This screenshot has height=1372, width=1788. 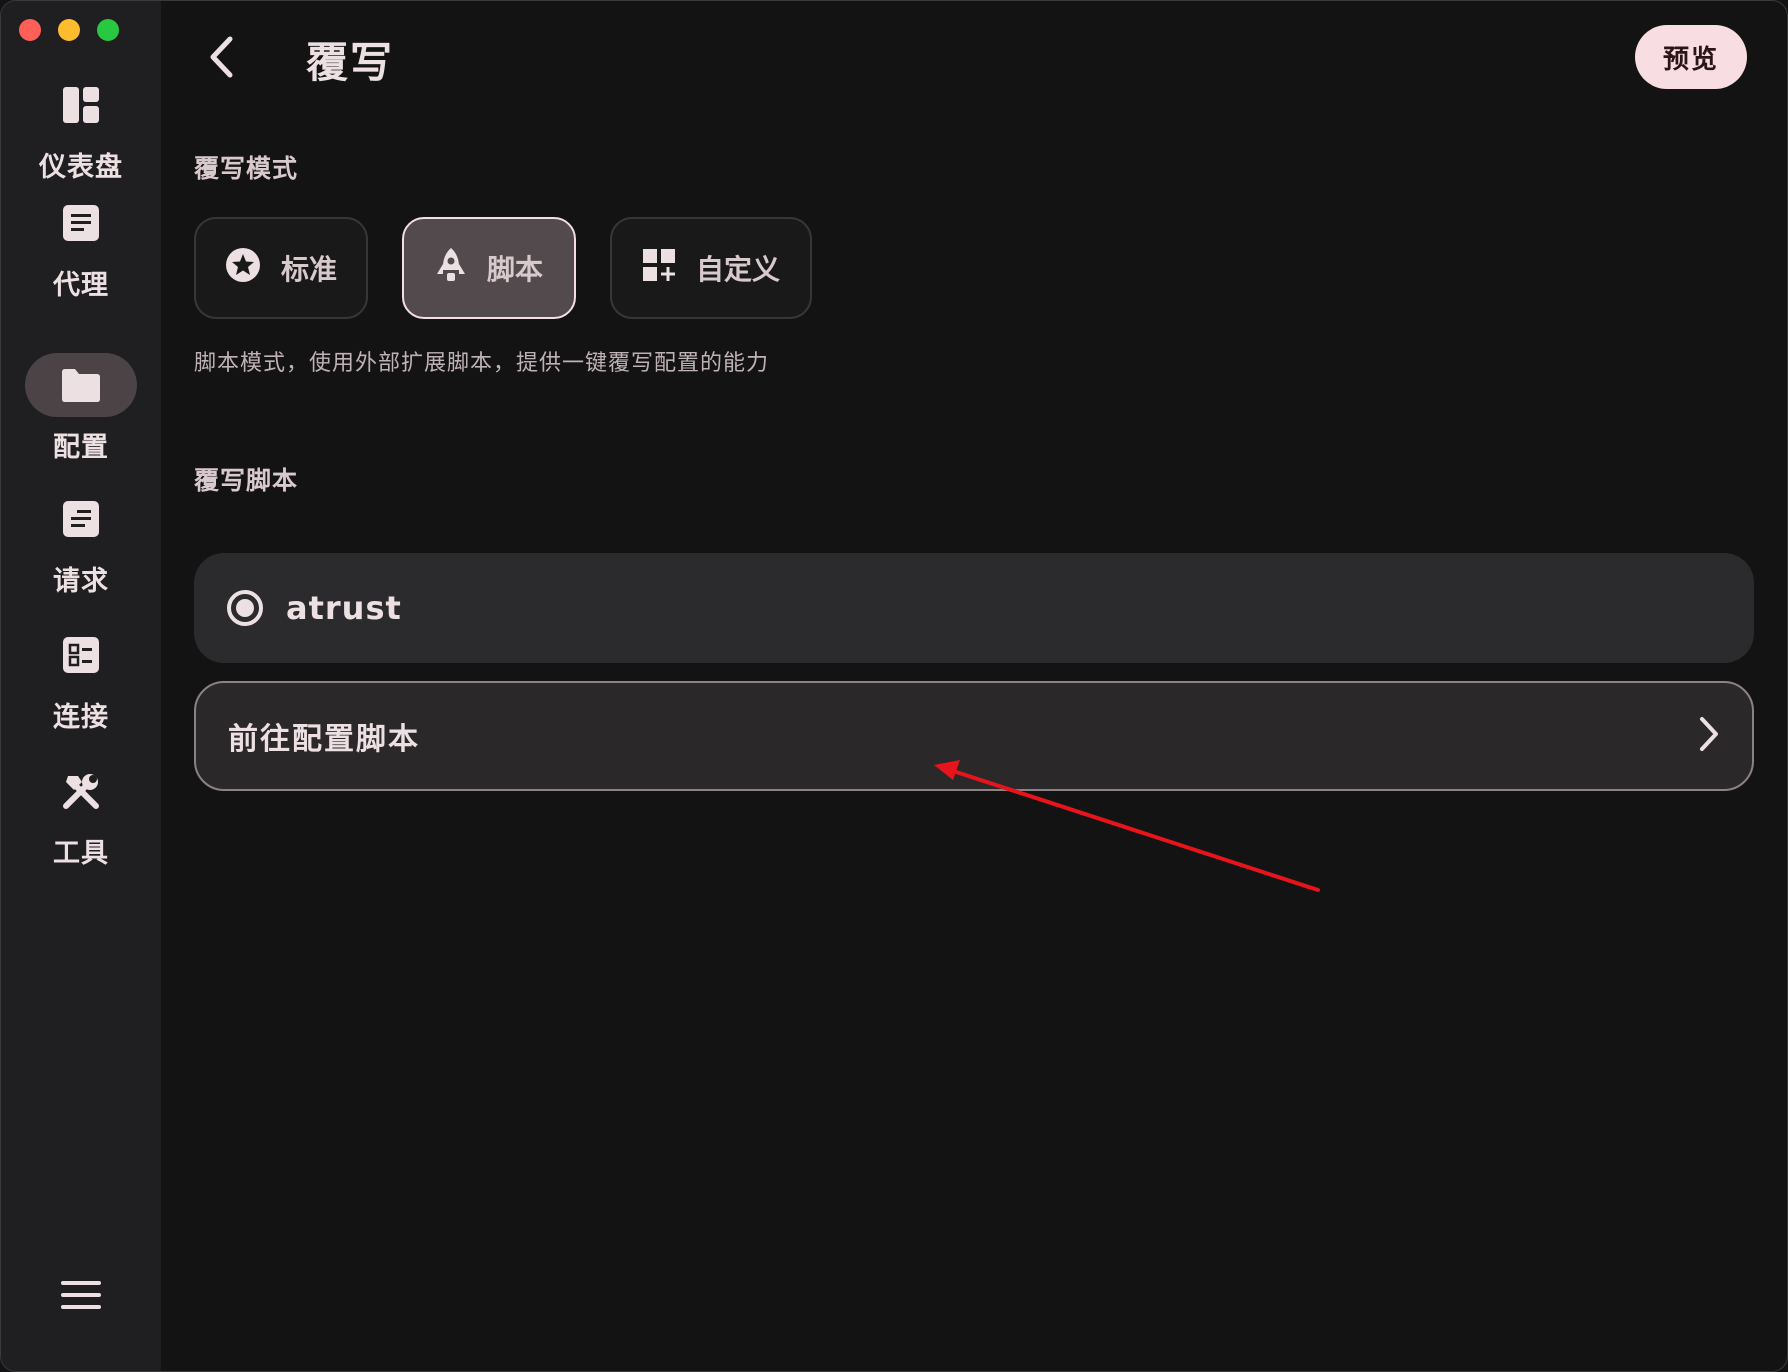 I want to click on sidebar-item-label: 仪表盘, so click(x=81, y=167).